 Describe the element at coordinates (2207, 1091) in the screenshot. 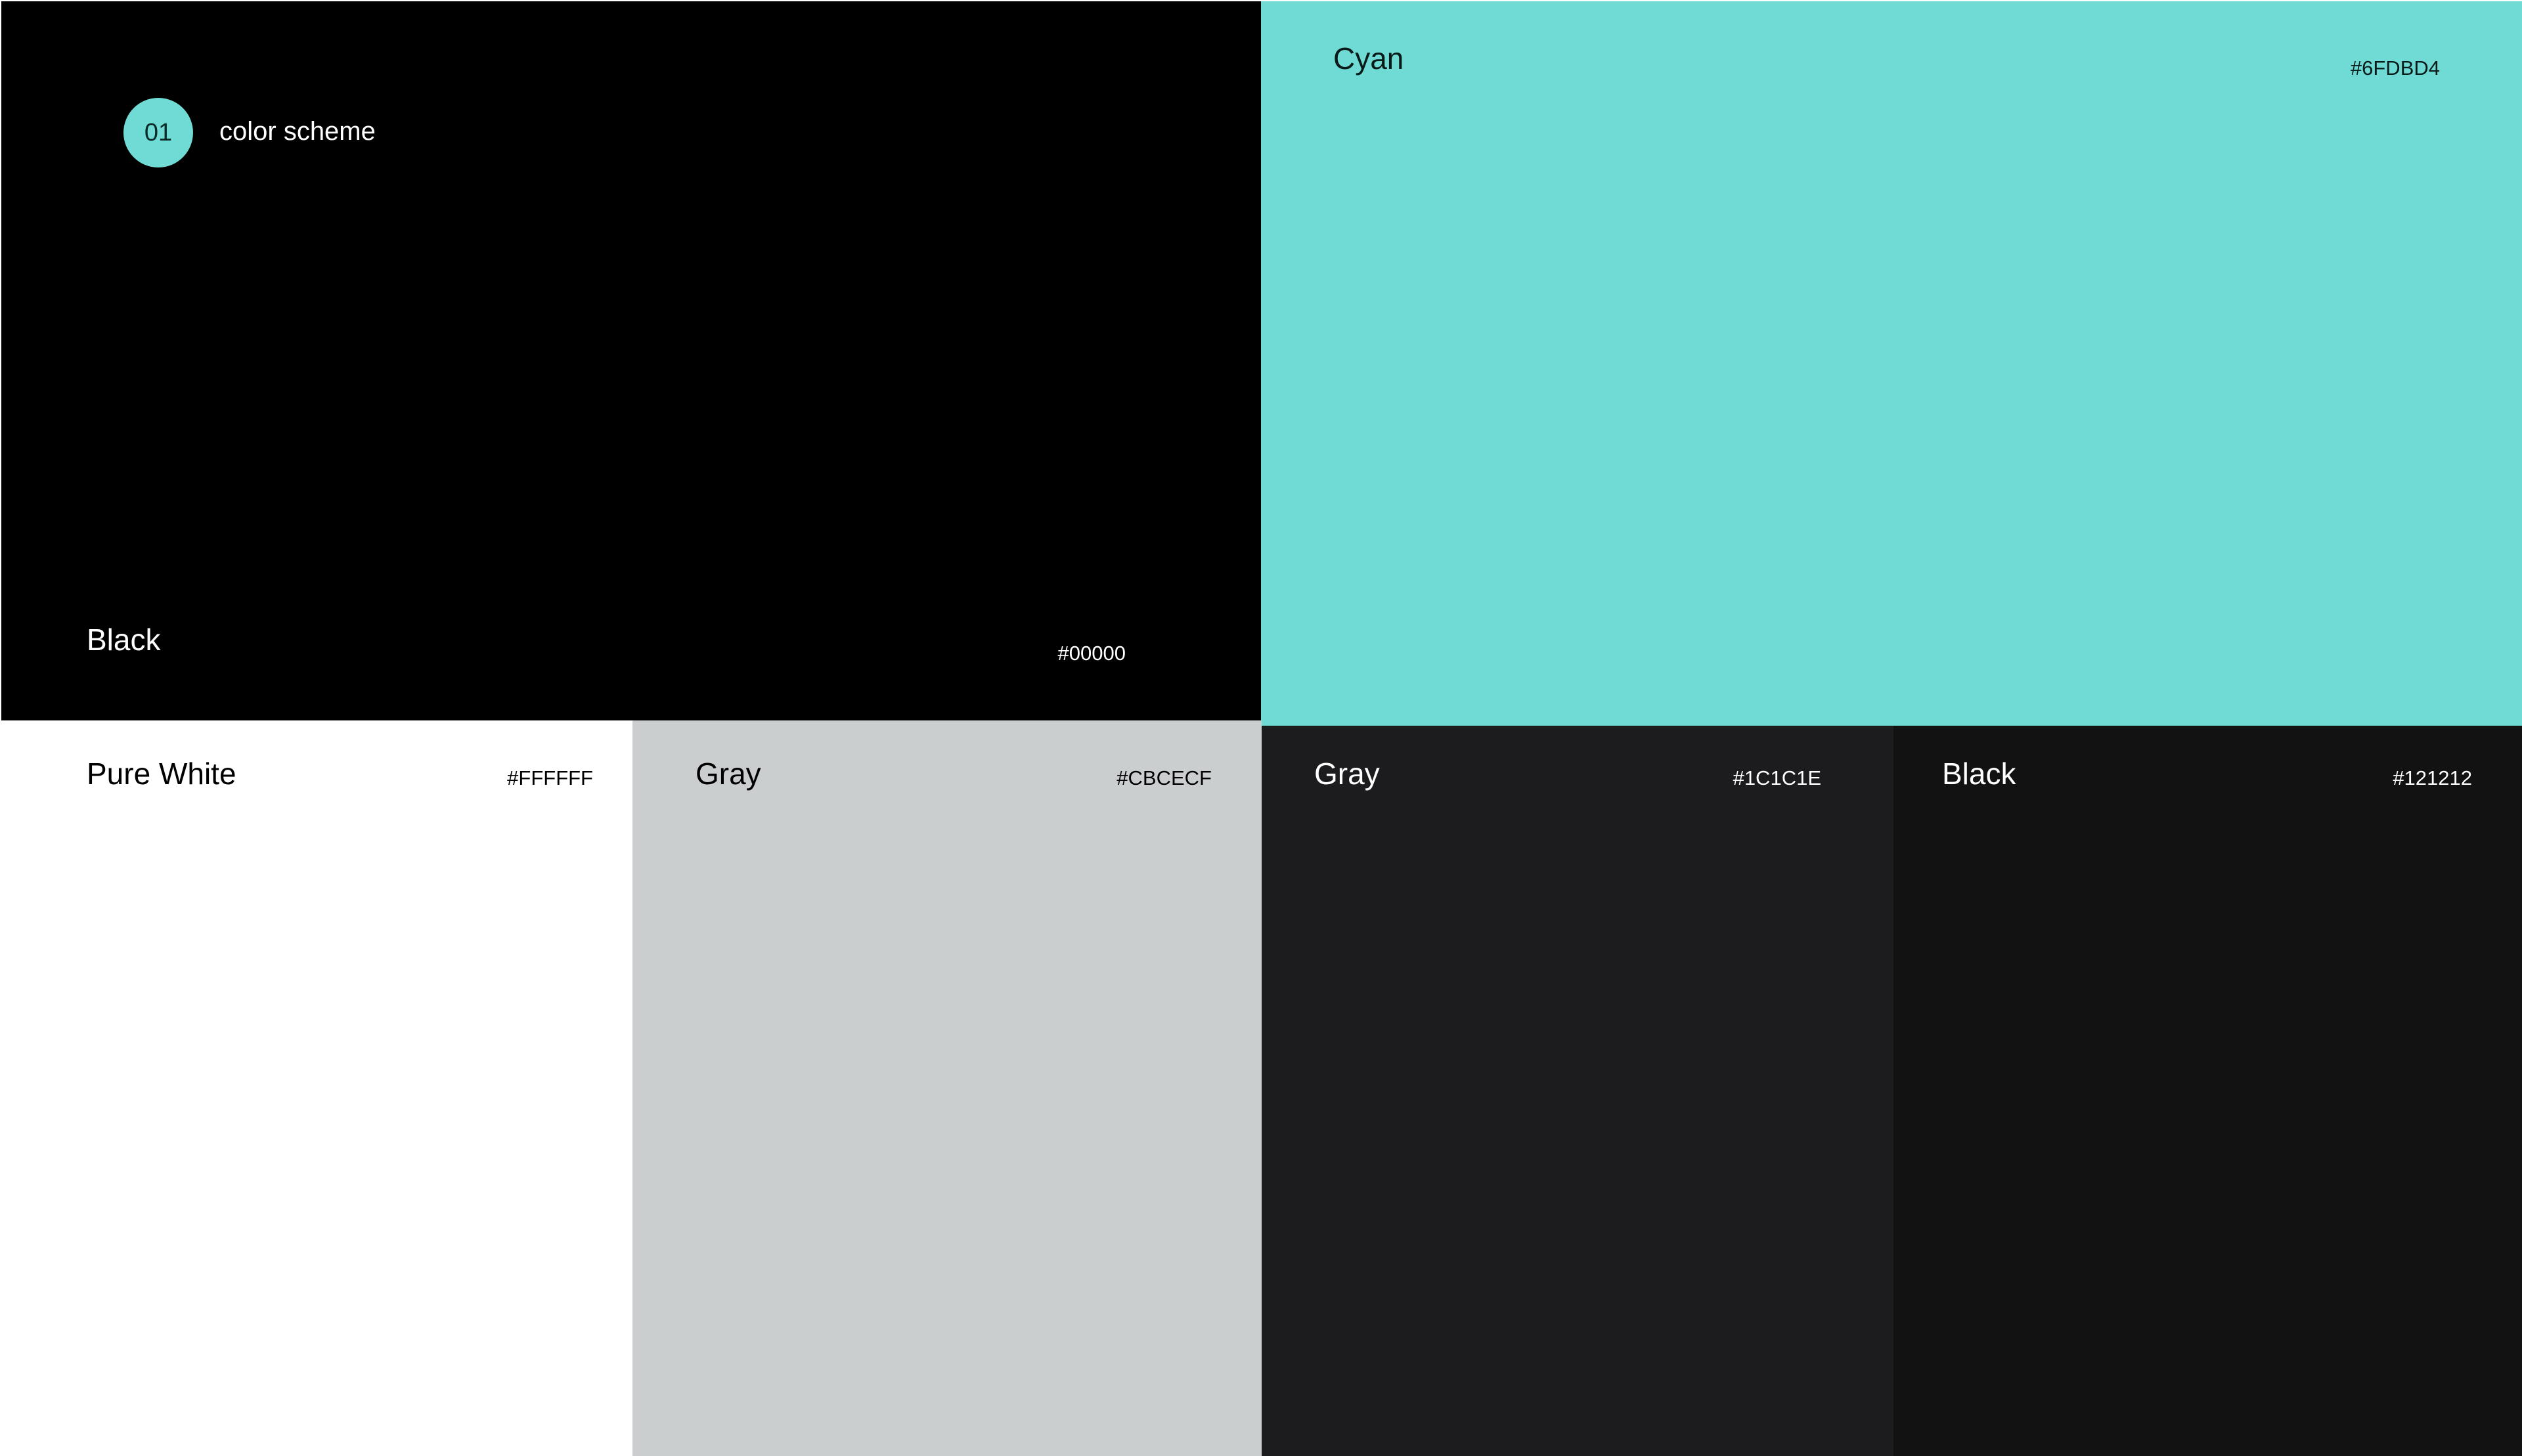

I see `swatch-black-soft: Black #121212` at that location.